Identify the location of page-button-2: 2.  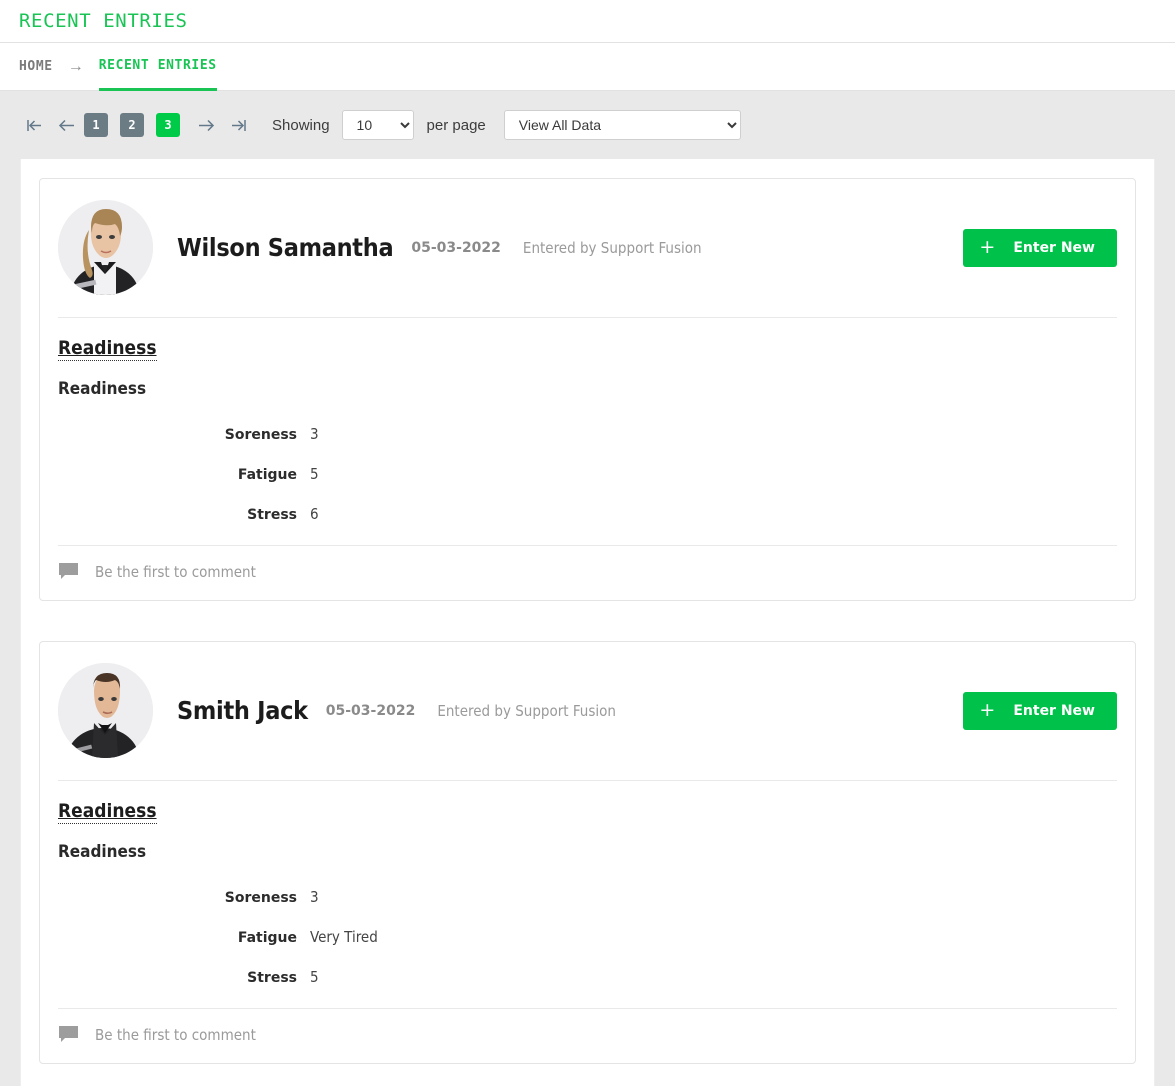
(132, 125).